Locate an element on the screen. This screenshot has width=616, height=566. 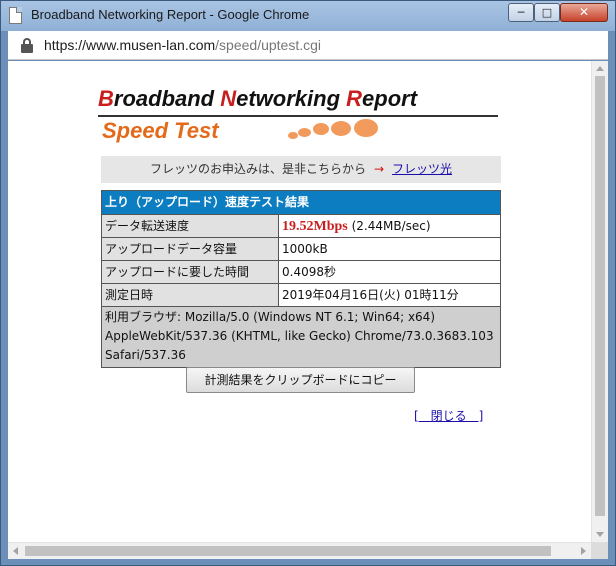
scroll-down-icon is located at coordinates (600, 534).